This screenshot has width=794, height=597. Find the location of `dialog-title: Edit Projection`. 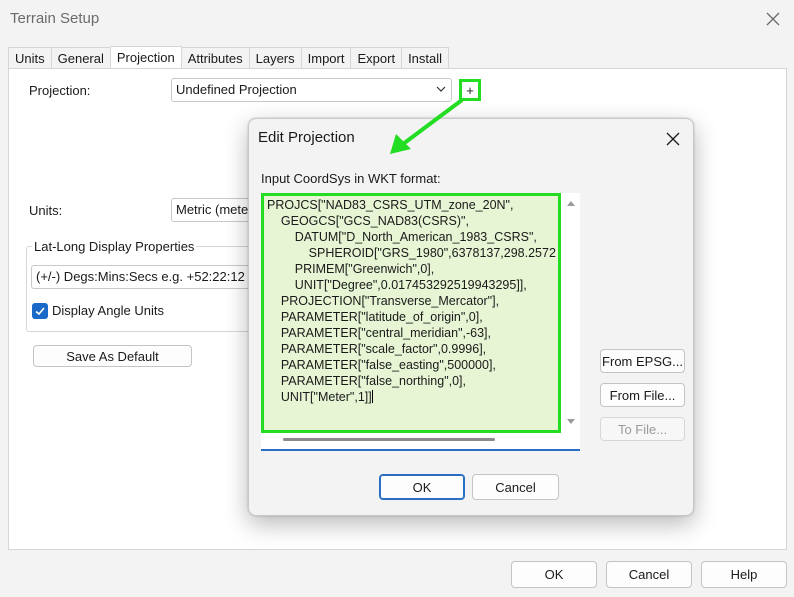

dialog-title: Edit Projection is located at coordinates (306, 137).